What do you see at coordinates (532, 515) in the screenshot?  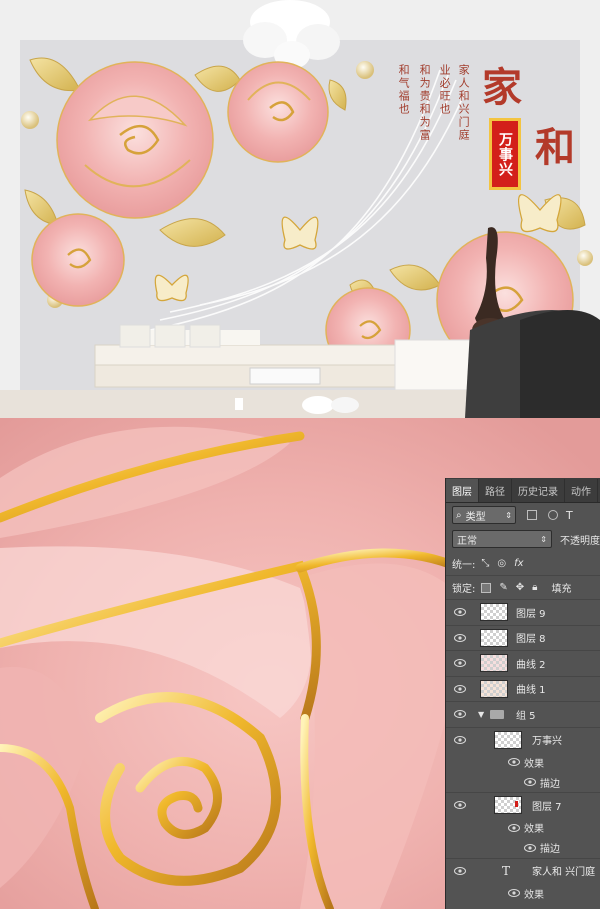 I see `filter-pixel-icon` at bounding box center [532, 515].